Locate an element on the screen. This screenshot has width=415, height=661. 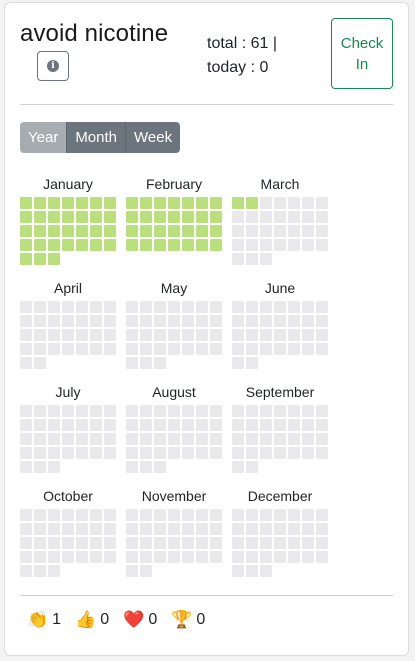
info-button: i is located at coordinates (53, 66).